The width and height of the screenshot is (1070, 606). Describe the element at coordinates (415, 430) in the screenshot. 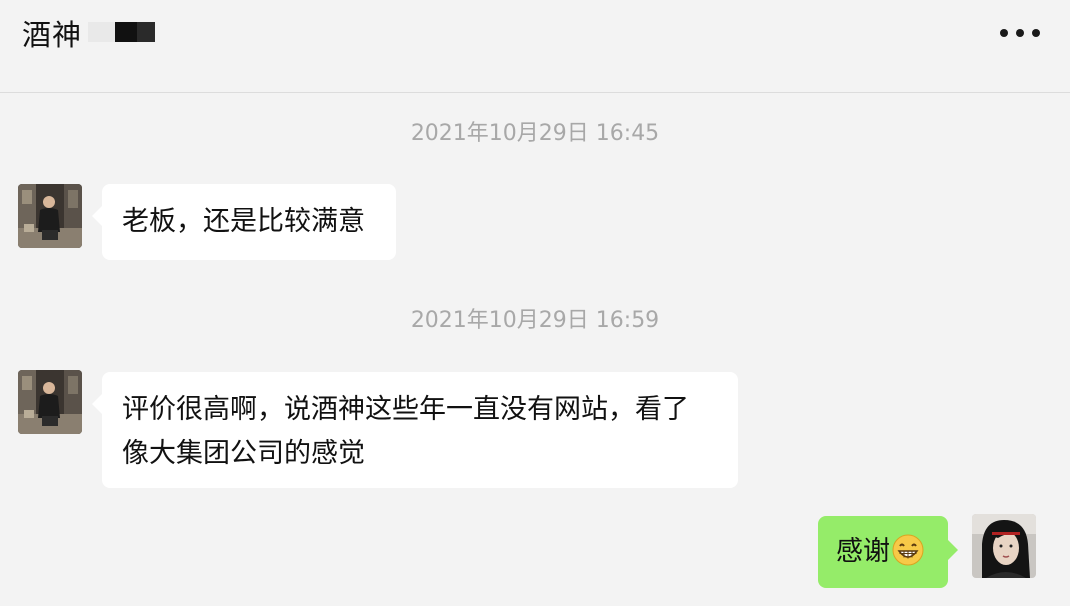

I see `incoming-message-bubble: 评价很高啊，说酒神这些年一直没有网站，看了 像大集团公司的感觉` at that location.